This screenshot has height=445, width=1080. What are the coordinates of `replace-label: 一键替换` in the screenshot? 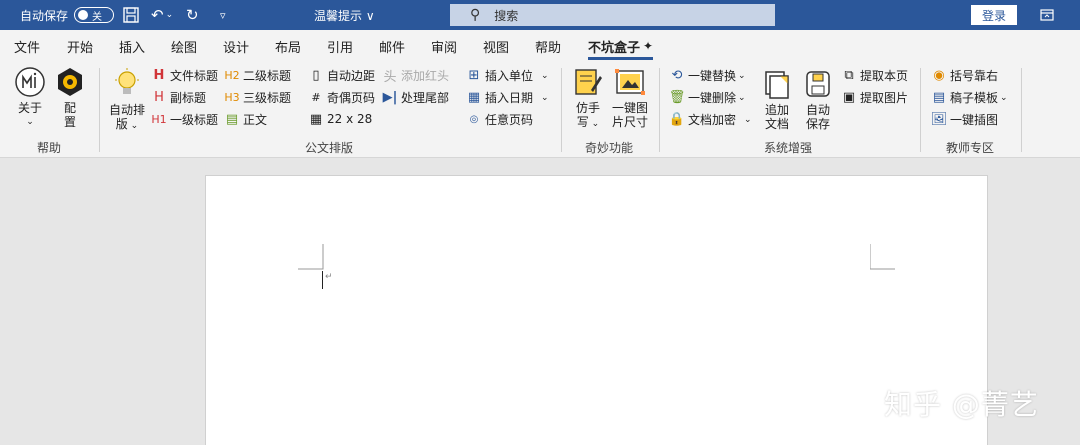 It's located at (712, 76).